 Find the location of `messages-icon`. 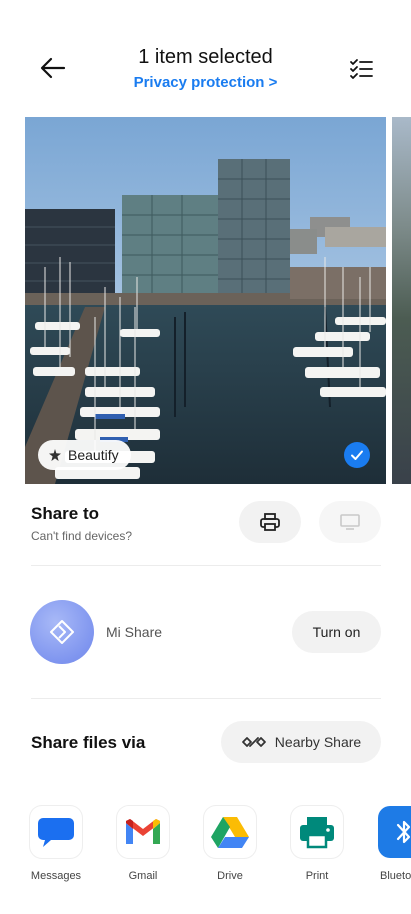

messages-icon is located at coordinates (56, 832).